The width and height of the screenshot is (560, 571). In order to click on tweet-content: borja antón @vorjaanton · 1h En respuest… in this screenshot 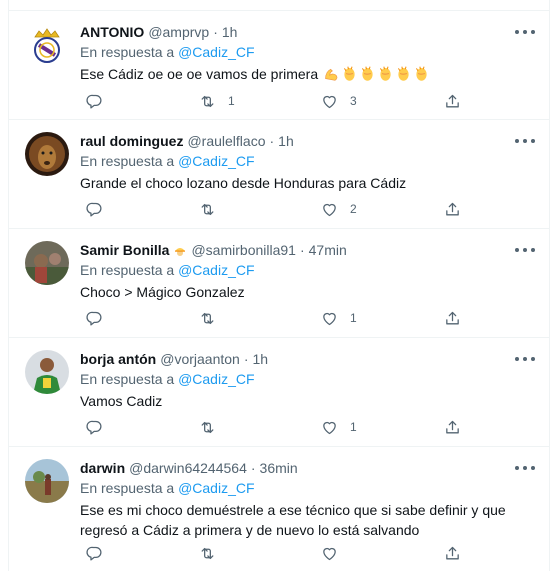, I will do `click(306, 380)`.